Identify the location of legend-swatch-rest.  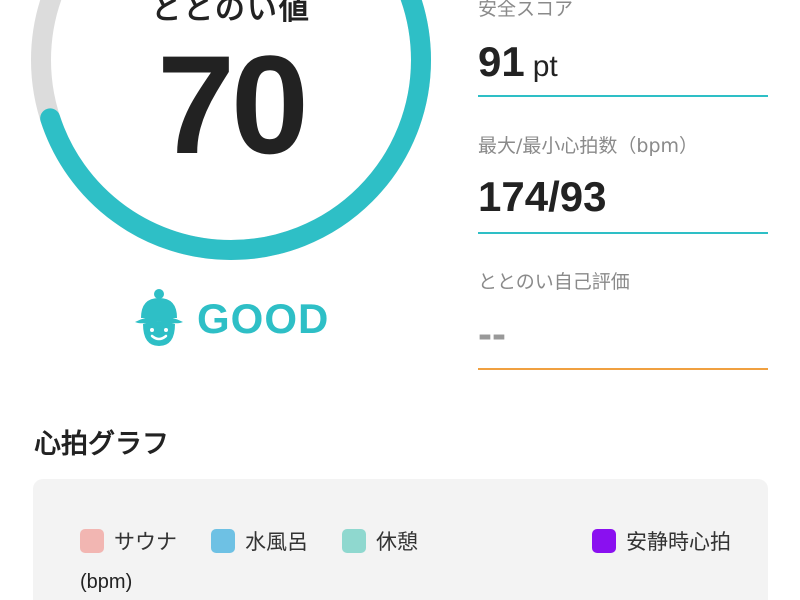
(354, 541).